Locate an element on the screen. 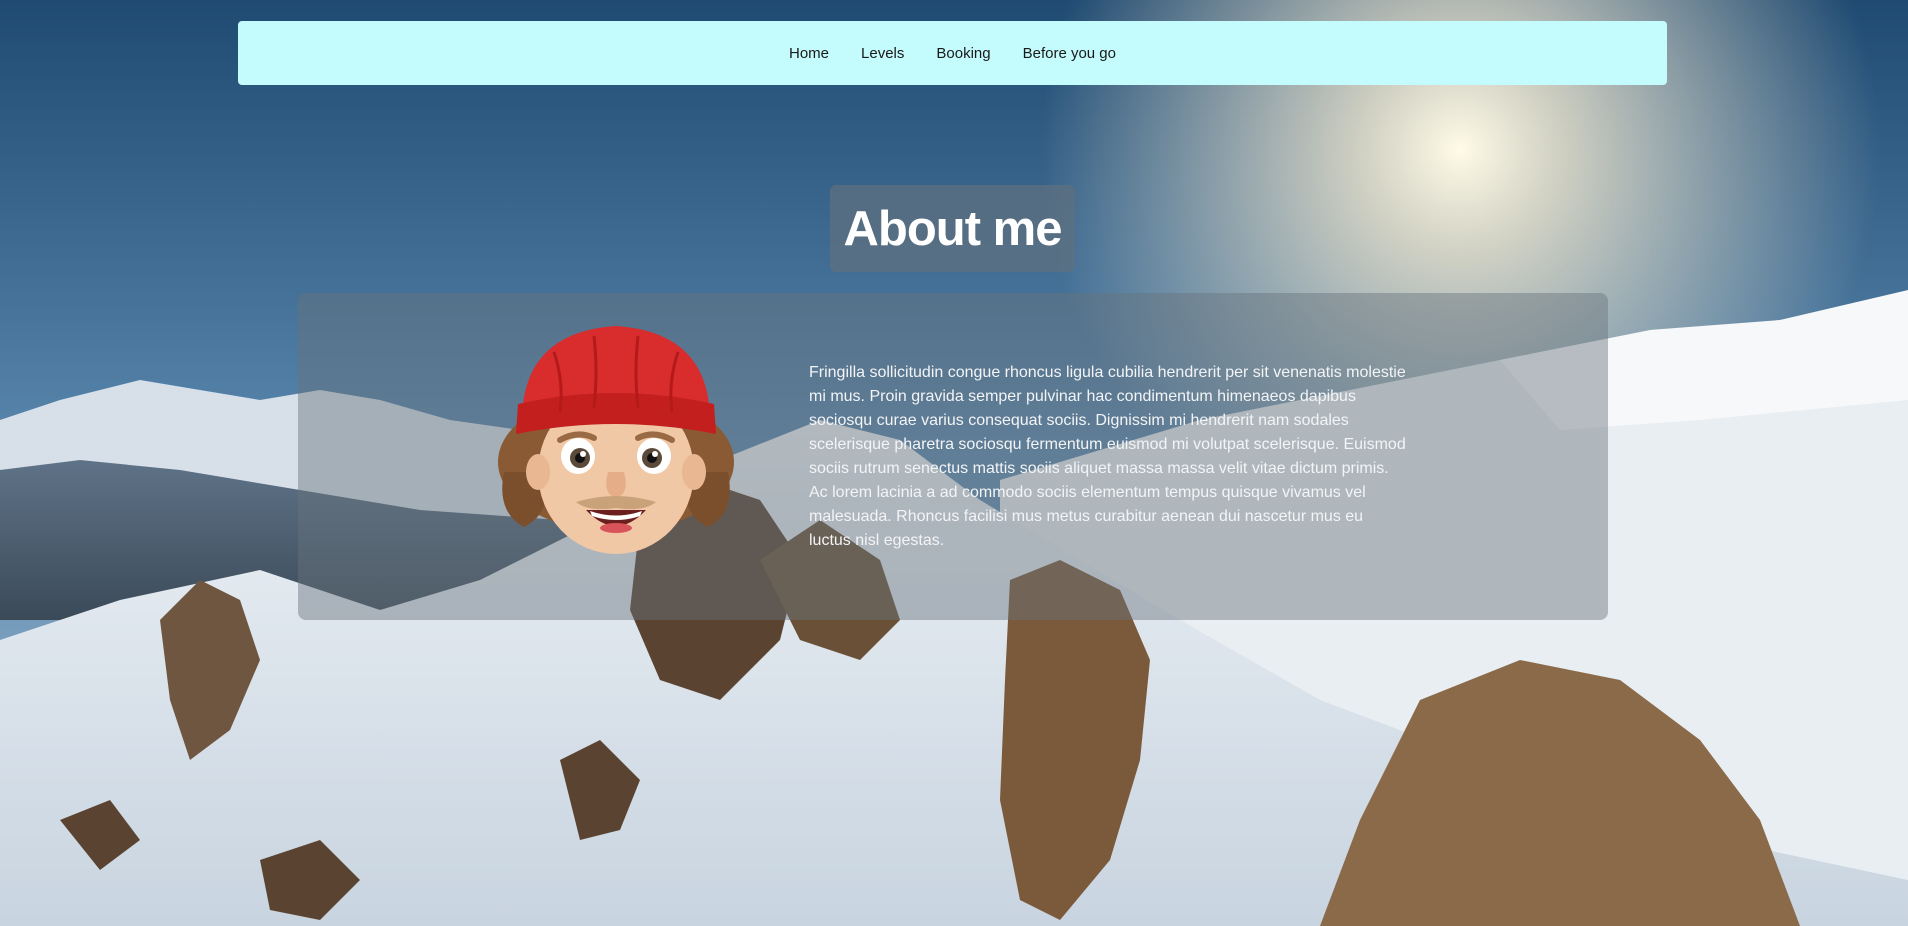 The image size is (1908, 926). memoji-avatar-icon is located at coordinates (616, 440).